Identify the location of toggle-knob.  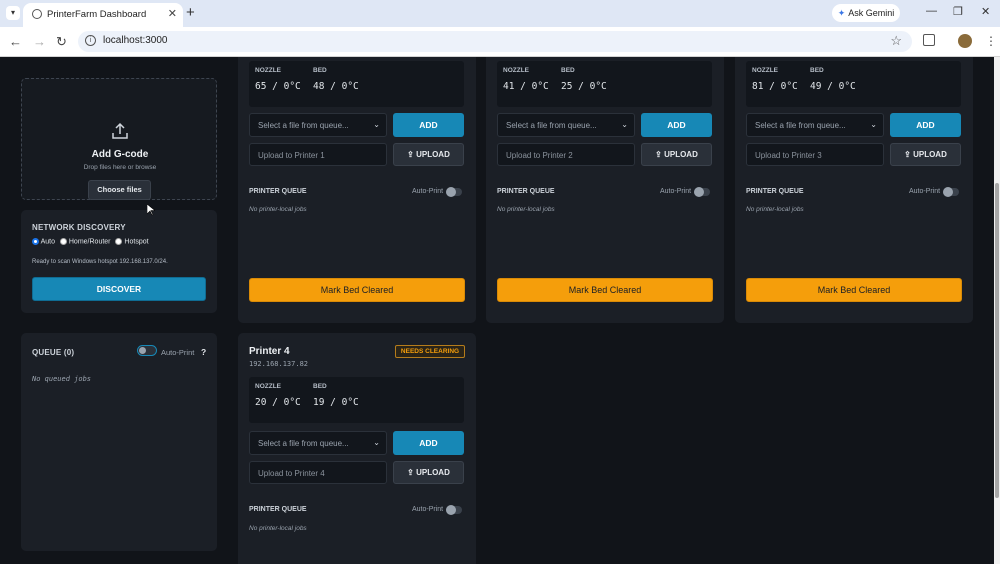
(451, 192).